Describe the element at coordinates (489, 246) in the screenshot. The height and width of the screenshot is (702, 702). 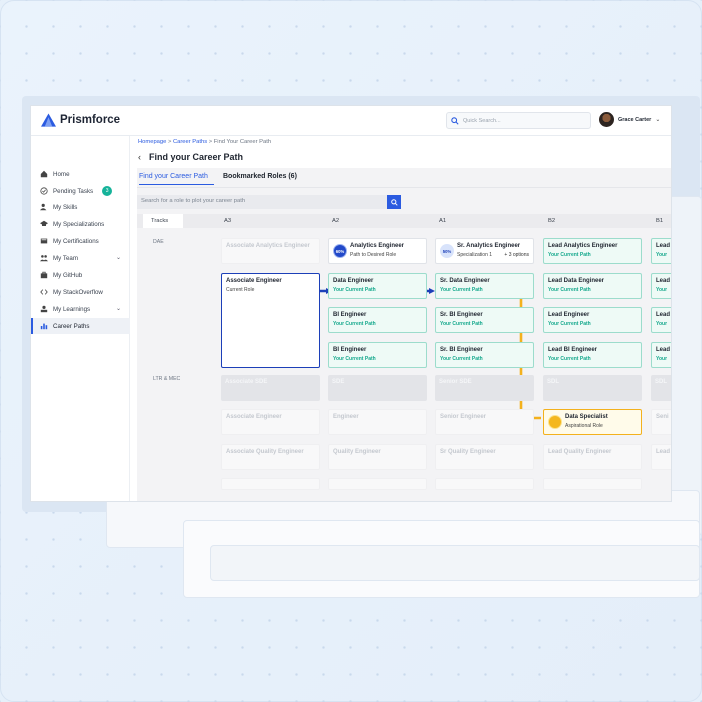
I see `role-name: Sr. Analytics Engineer` at that location.